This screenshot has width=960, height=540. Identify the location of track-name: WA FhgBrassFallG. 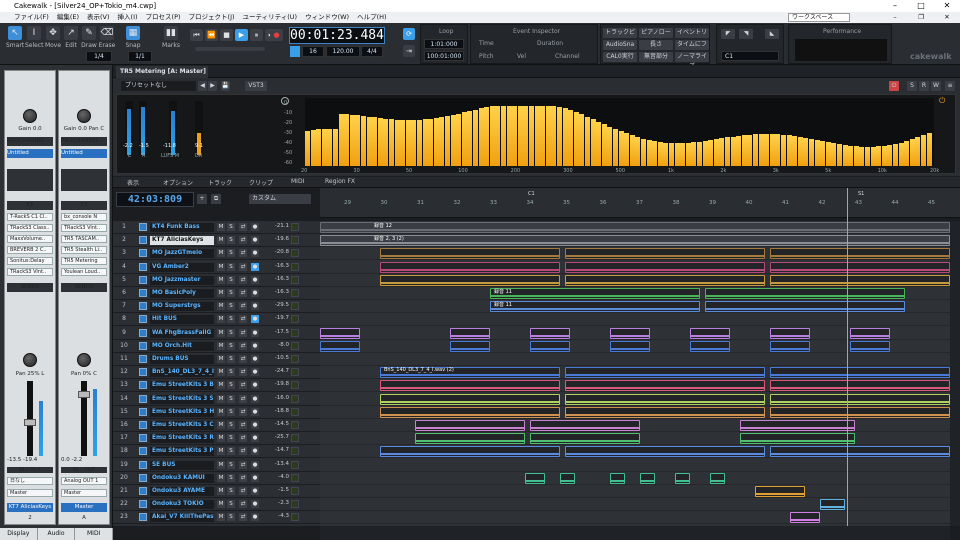
(182, 333).